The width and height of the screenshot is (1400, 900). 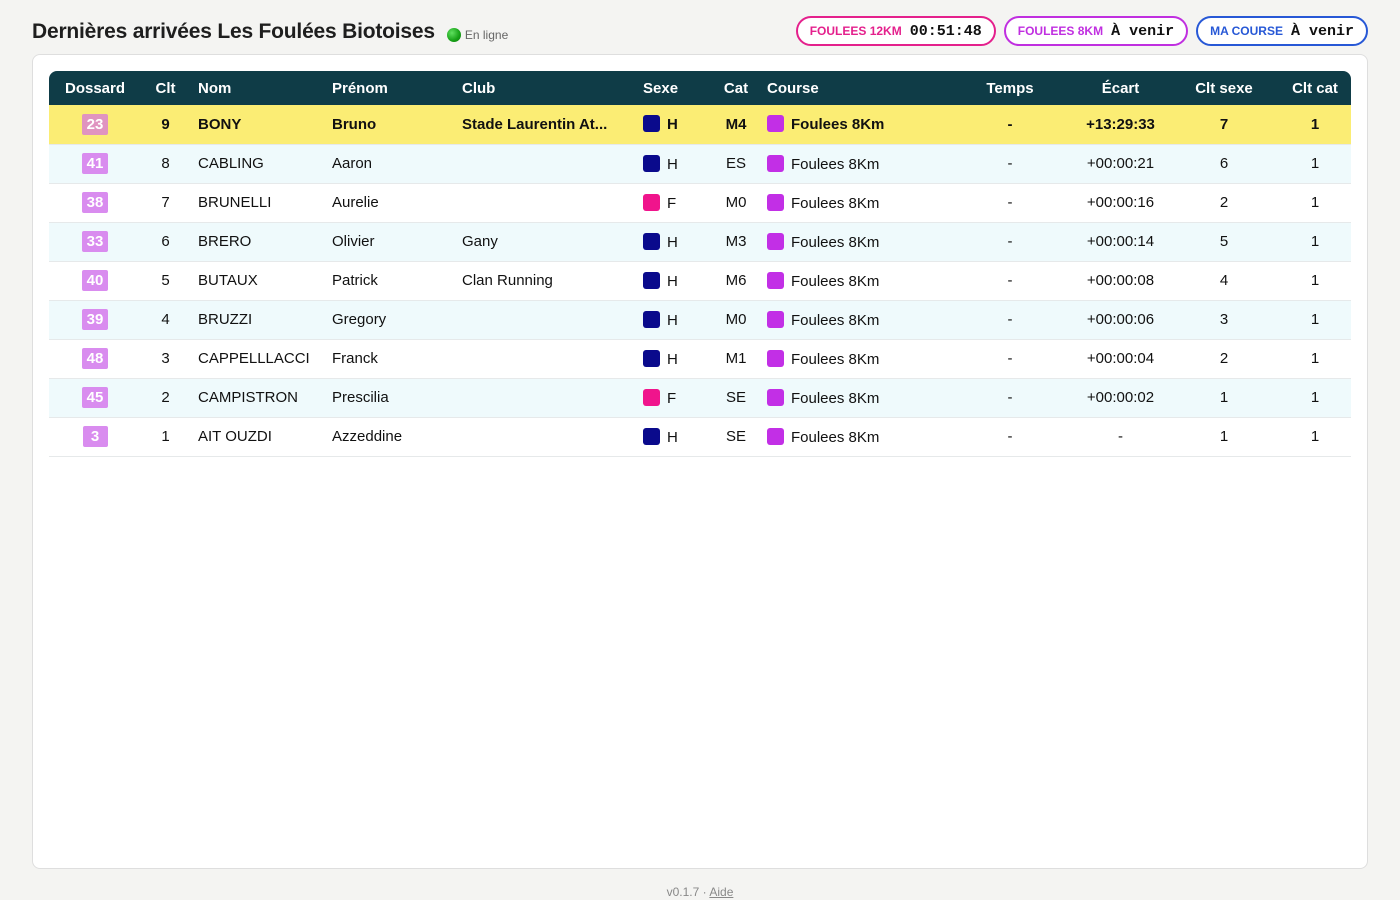 I want to click on cell-cat: M6, so click(x=736, y=281).